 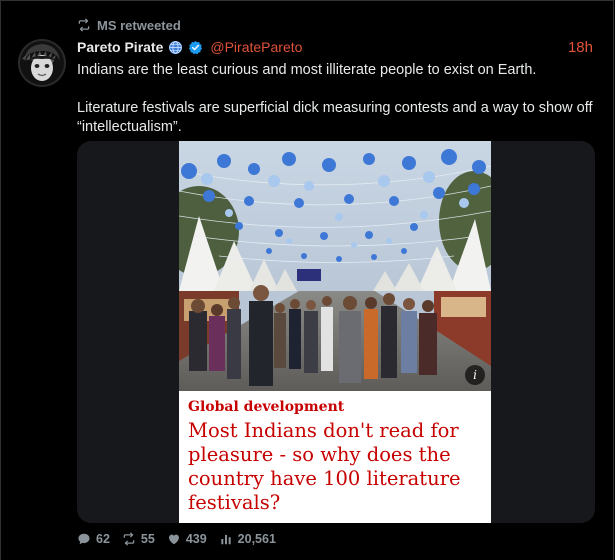 What do you see at coordinates (475, 375) in the screenshot?
I see `info-icon: i` at bounding box center [475, 375].